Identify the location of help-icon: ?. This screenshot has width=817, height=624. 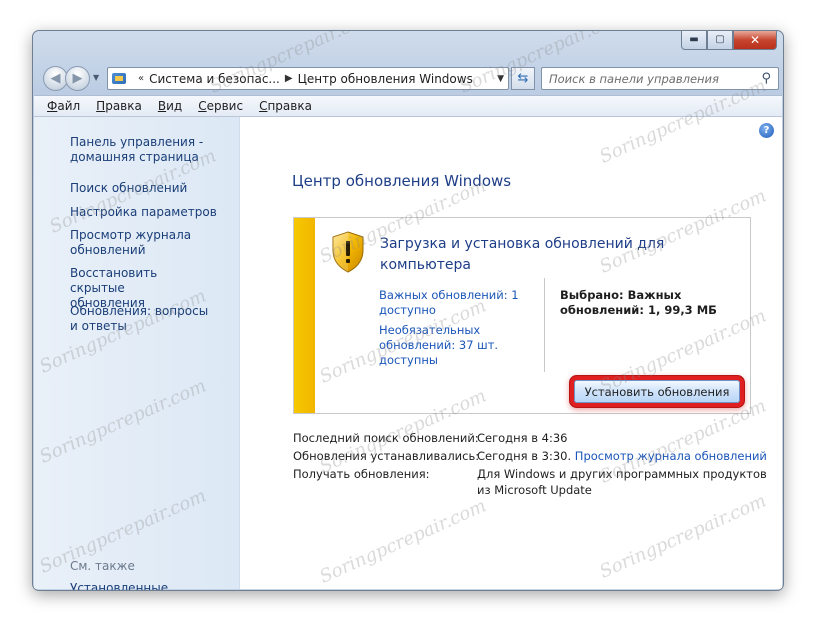
(766, 130).